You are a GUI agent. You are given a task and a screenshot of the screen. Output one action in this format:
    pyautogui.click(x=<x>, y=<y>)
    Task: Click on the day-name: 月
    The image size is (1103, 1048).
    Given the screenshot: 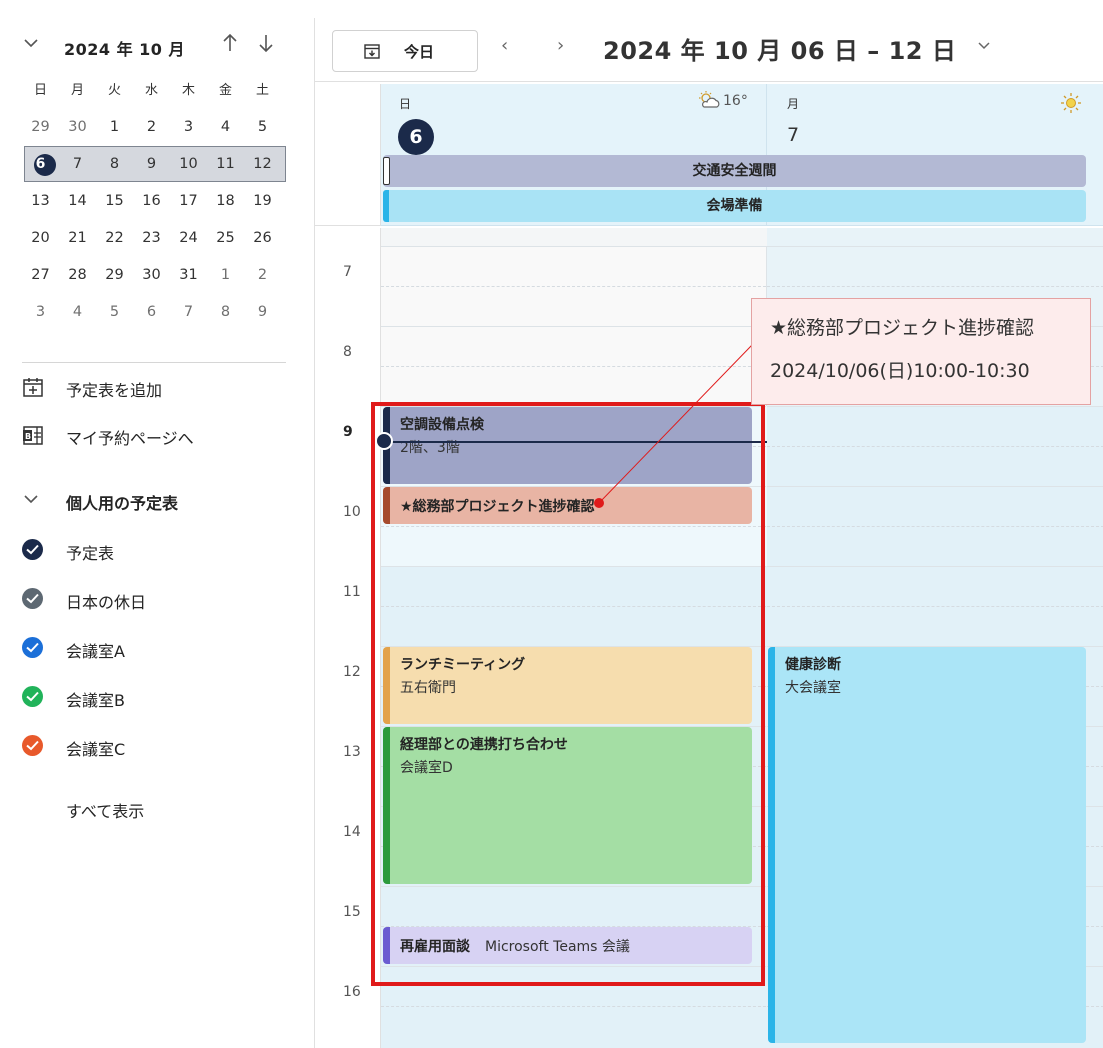 What is the action you would take?
    pyautogui.click(x=793, y=104)
    